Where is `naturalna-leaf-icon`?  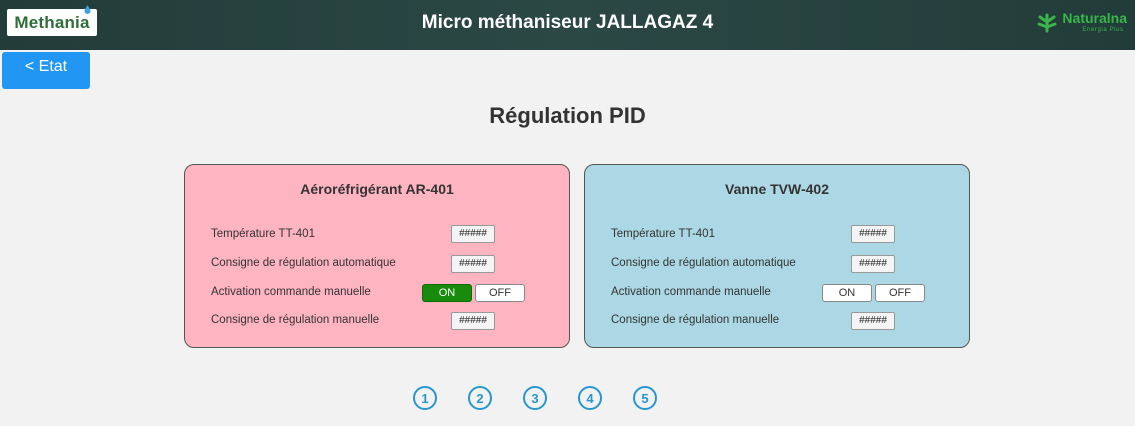 naturalna-leaf-icon is located at coordinates (1047, 23).